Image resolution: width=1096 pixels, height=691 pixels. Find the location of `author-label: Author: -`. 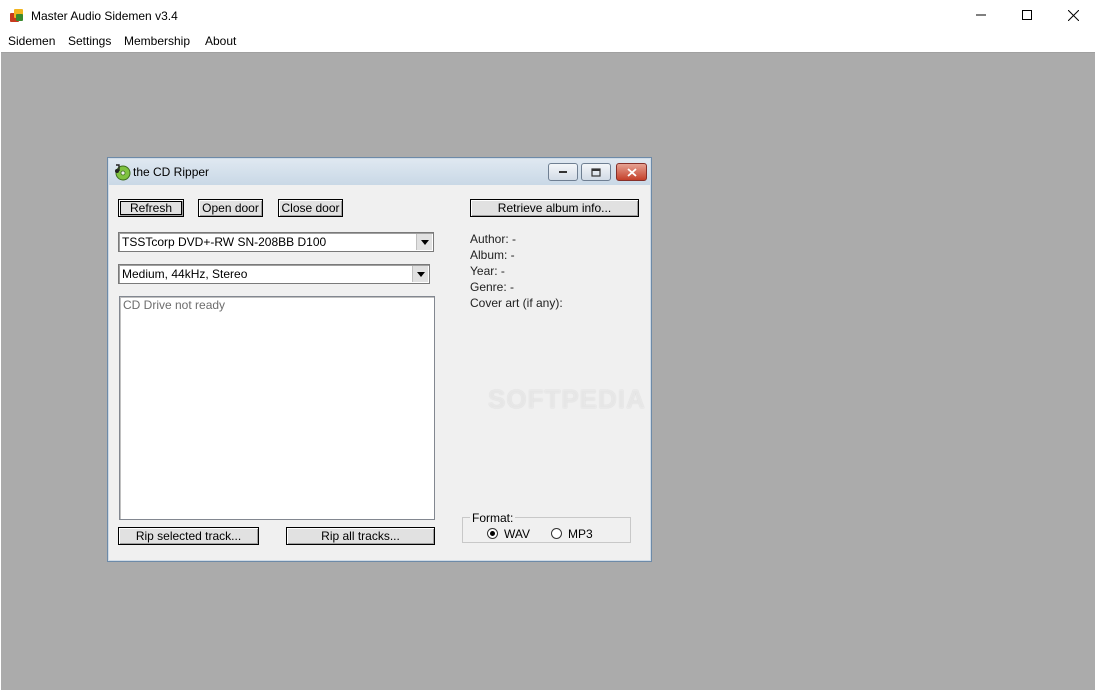

author-label: Author: - is located at coordinates (493, 239).